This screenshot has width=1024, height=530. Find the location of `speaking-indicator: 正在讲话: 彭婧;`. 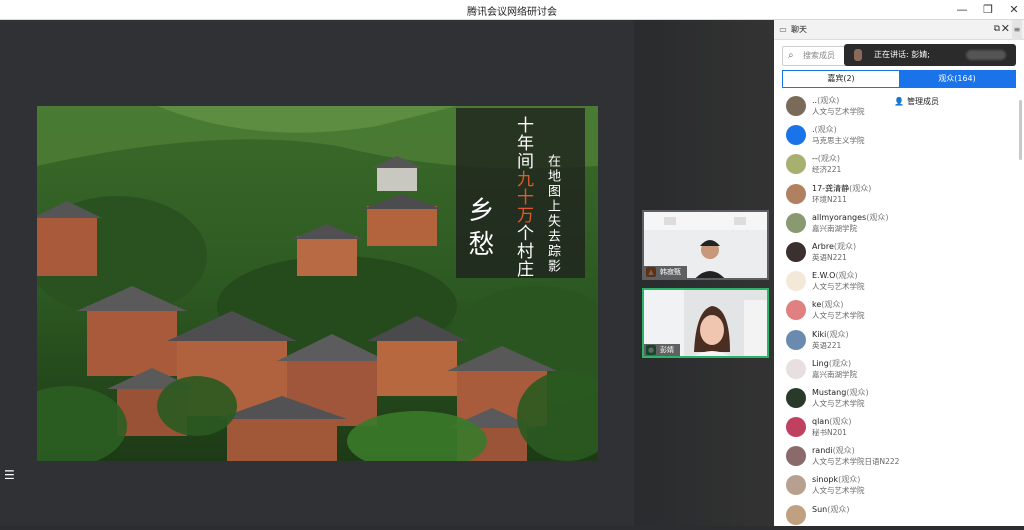

speaking-indicator: 正在讲话: 彭婧; is located at coordinates (930, 55).